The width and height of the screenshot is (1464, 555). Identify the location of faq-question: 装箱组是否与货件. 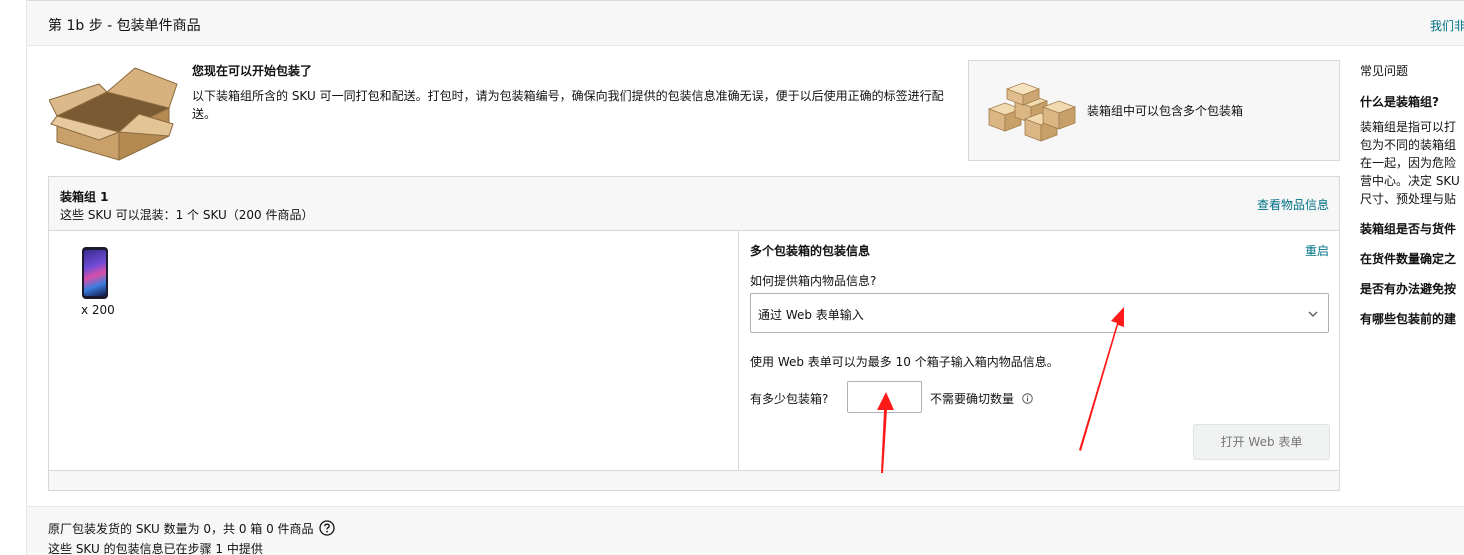
(1408, 228).